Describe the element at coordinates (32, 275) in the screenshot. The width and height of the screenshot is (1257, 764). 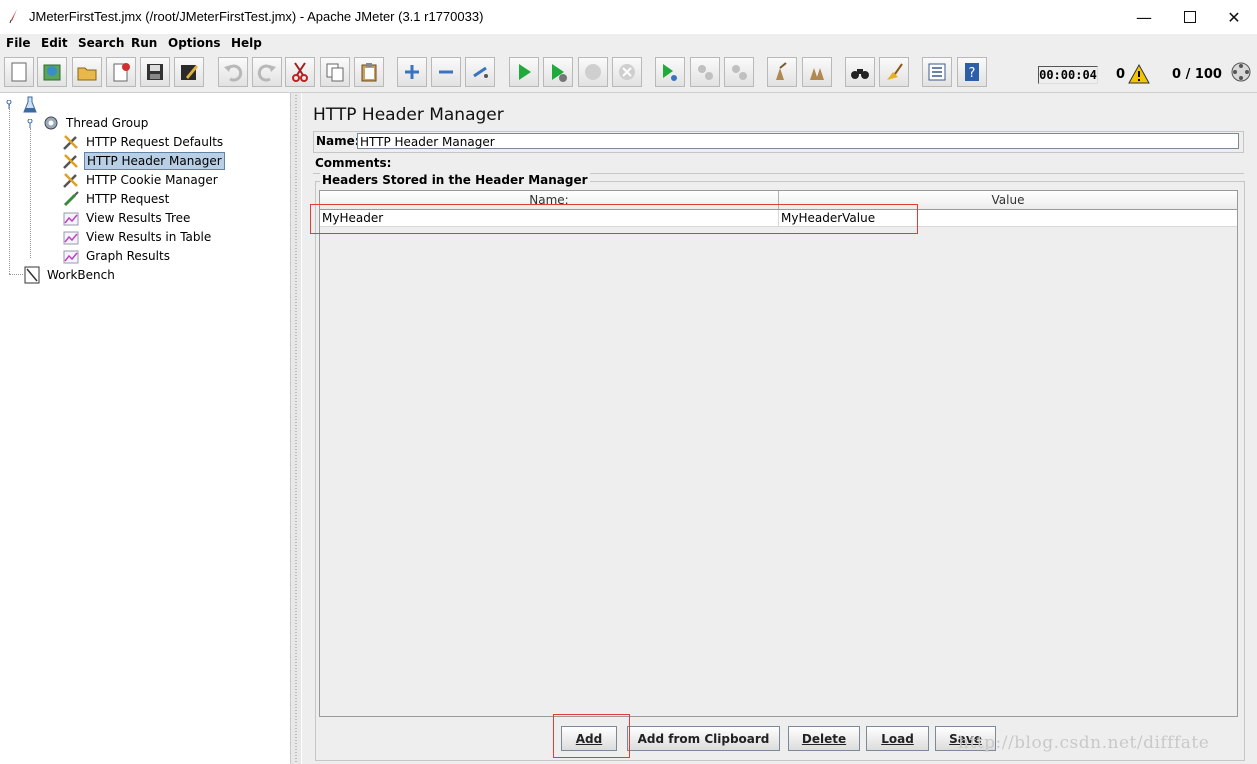
I see `workbench-icon` at that location.